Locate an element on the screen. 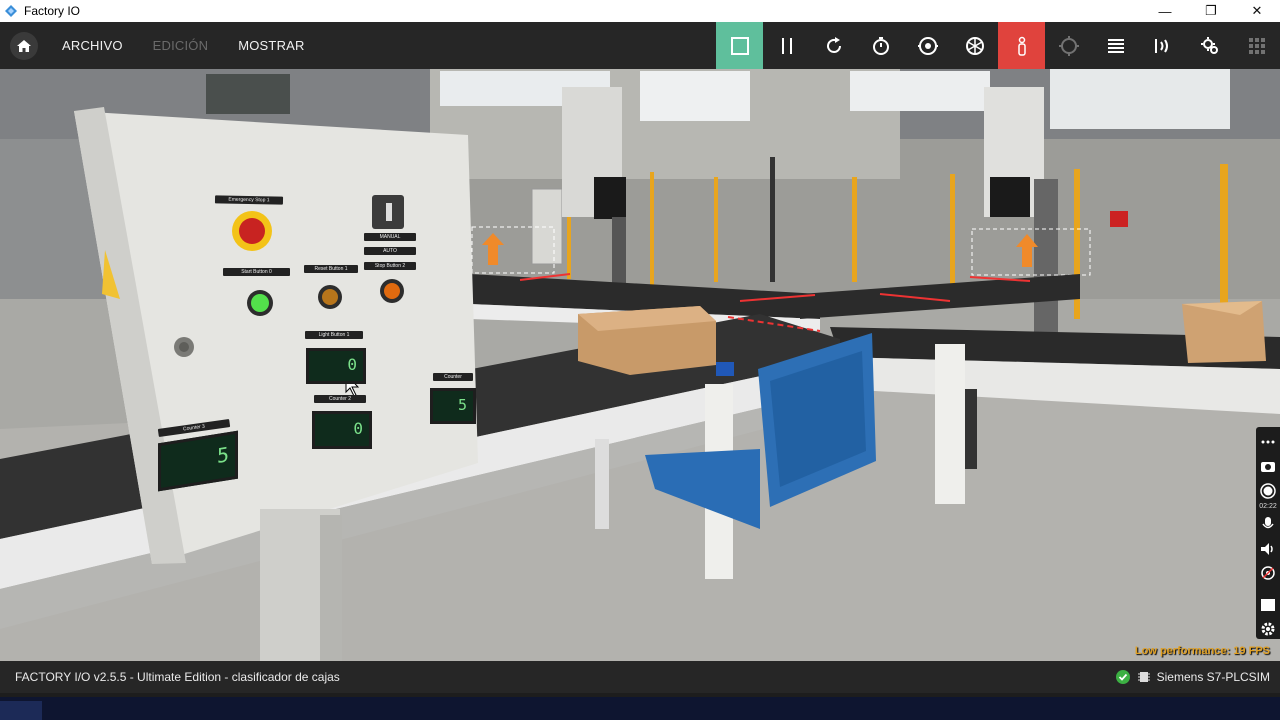 This screenshot has width=1280, height=720. more-icon is located at coordinates (1268, 442).